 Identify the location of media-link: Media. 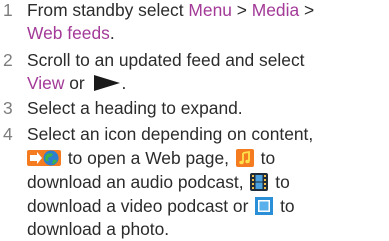
(275, 10).